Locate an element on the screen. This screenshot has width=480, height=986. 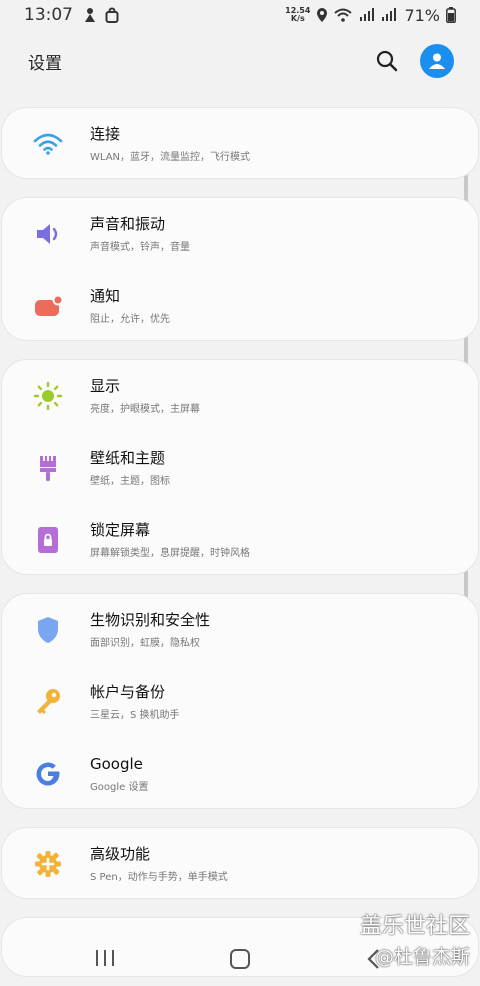
search-icon is located at coordinates (387, 61).